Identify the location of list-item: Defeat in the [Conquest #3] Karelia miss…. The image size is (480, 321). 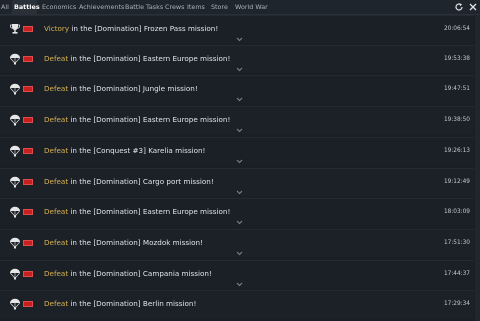
(237, 151).